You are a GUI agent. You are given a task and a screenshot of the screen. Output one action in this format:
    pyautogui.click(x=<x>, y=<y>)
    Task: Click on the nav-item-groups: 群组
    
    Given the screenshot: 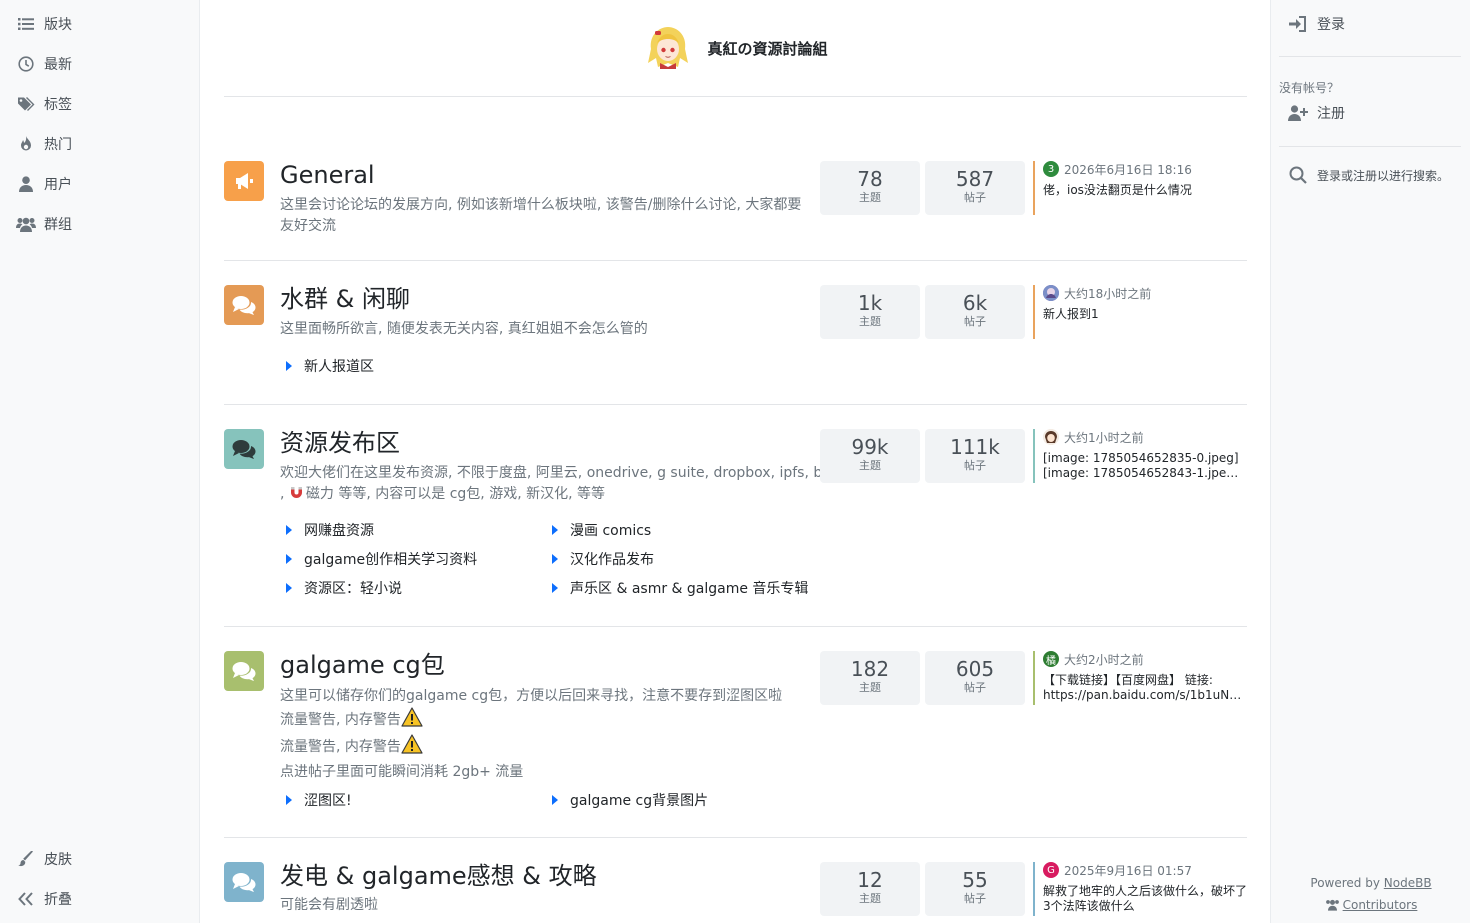 What is the action you would take?
    pyautogui.click(x=44, y=224)
    